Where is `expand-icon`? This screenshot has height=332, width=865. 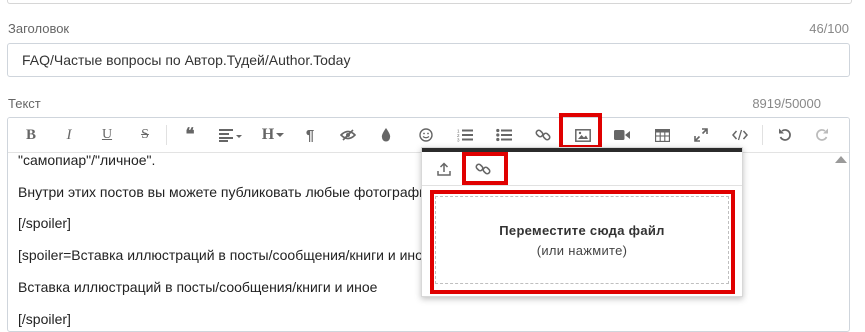 expand-icon is located at coordinates (701, 135).